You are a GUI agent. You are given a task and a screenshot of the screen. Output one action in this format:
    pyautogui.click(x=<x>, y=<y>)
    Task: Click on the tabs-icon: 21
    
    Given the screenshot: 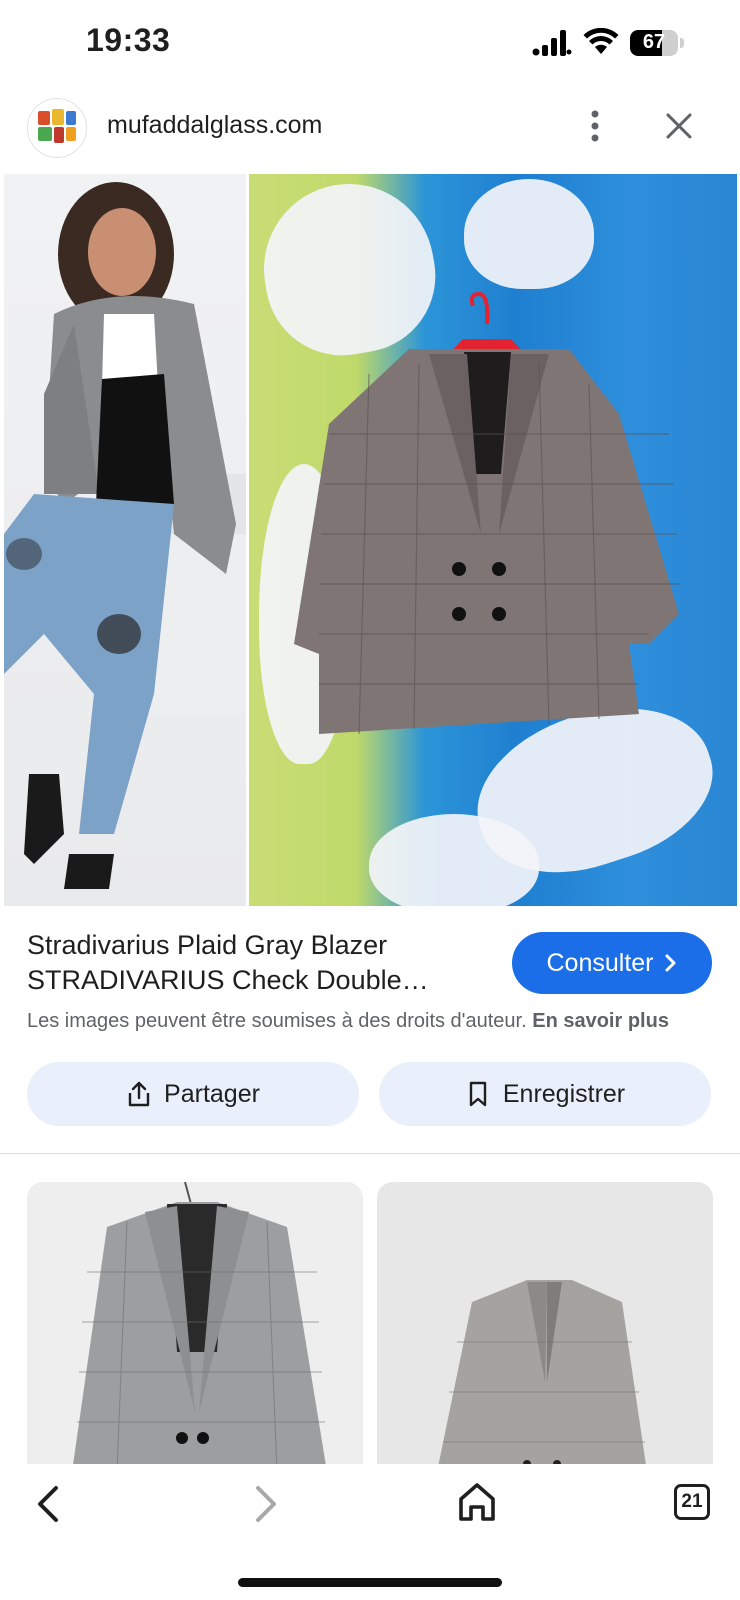 What is the action you would take?
    pyautogui.click(x=692, y=1502)
    